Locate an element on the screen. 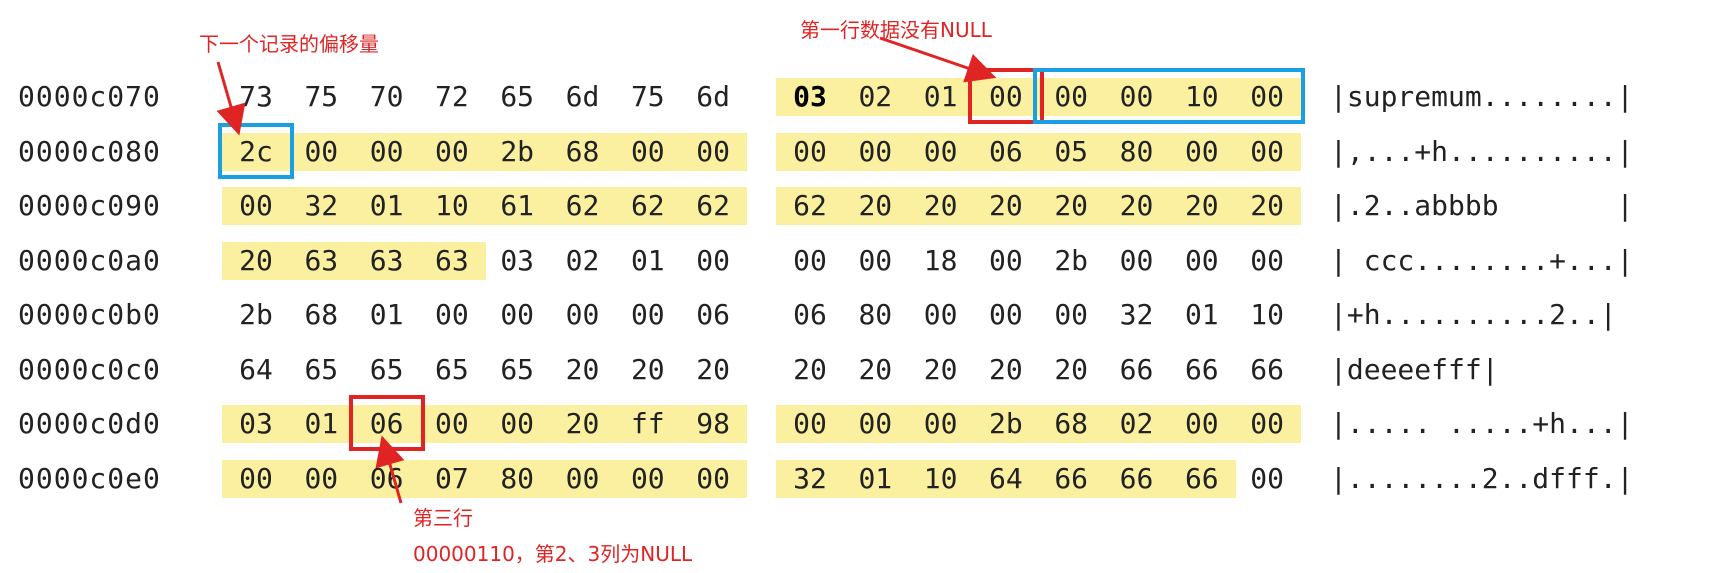  arrow-first-row-no-null is located at coordinates (938, 59).